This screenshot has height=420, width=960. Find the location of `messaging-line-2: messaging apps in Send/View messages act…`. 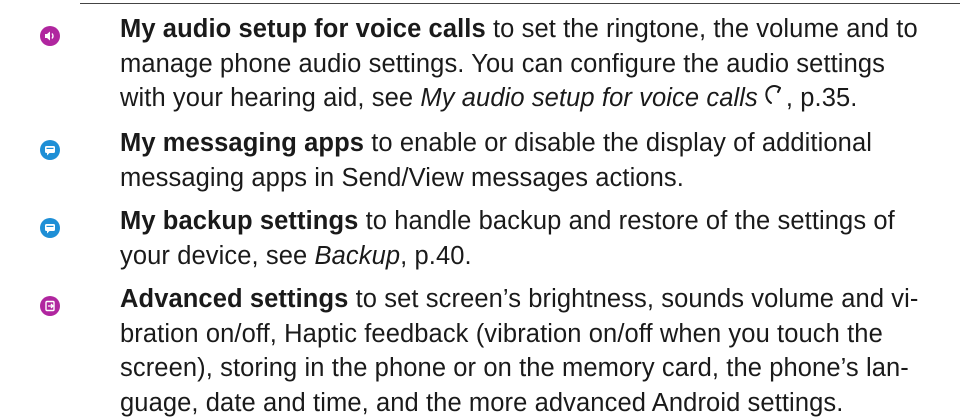

messaging-line-2: messaging apps in Send/View messages act… is located at coordinates (402, 177).